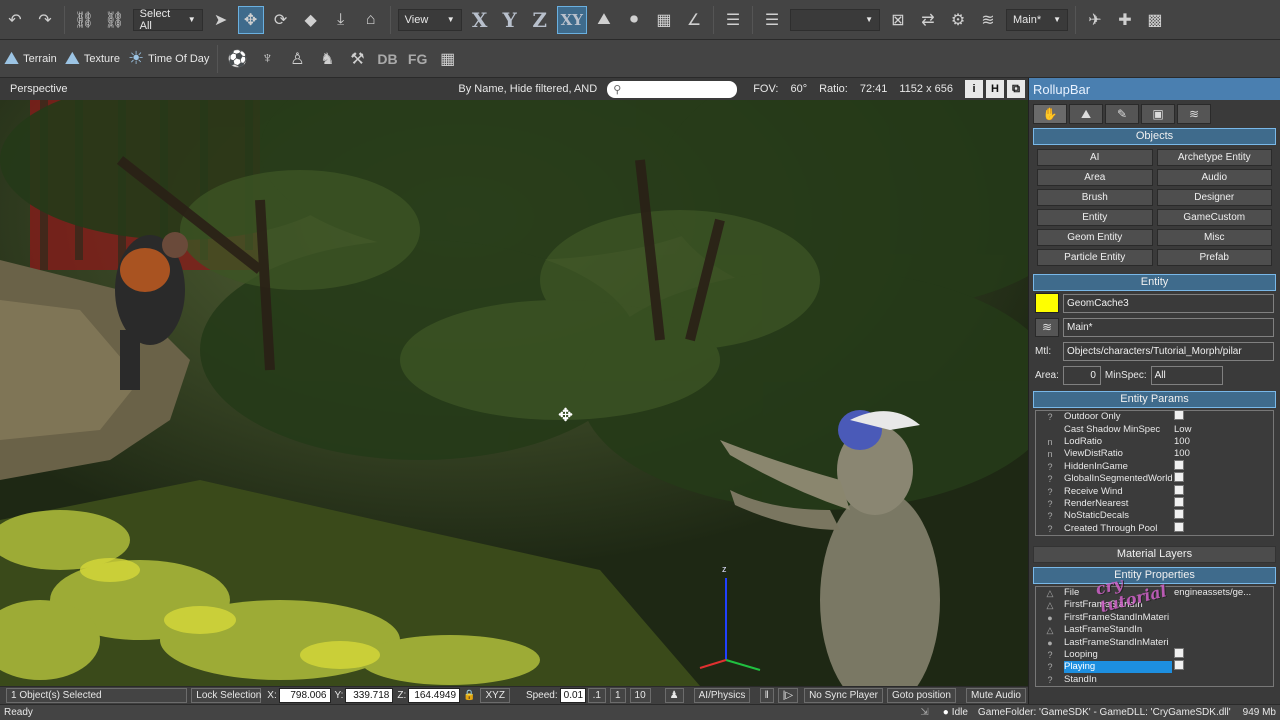 The image size is (1280, 720). What do you see at coordinates (1222, 430) in the screenshot?
I see `property-value: Low` at bounding box center [1222, 430].